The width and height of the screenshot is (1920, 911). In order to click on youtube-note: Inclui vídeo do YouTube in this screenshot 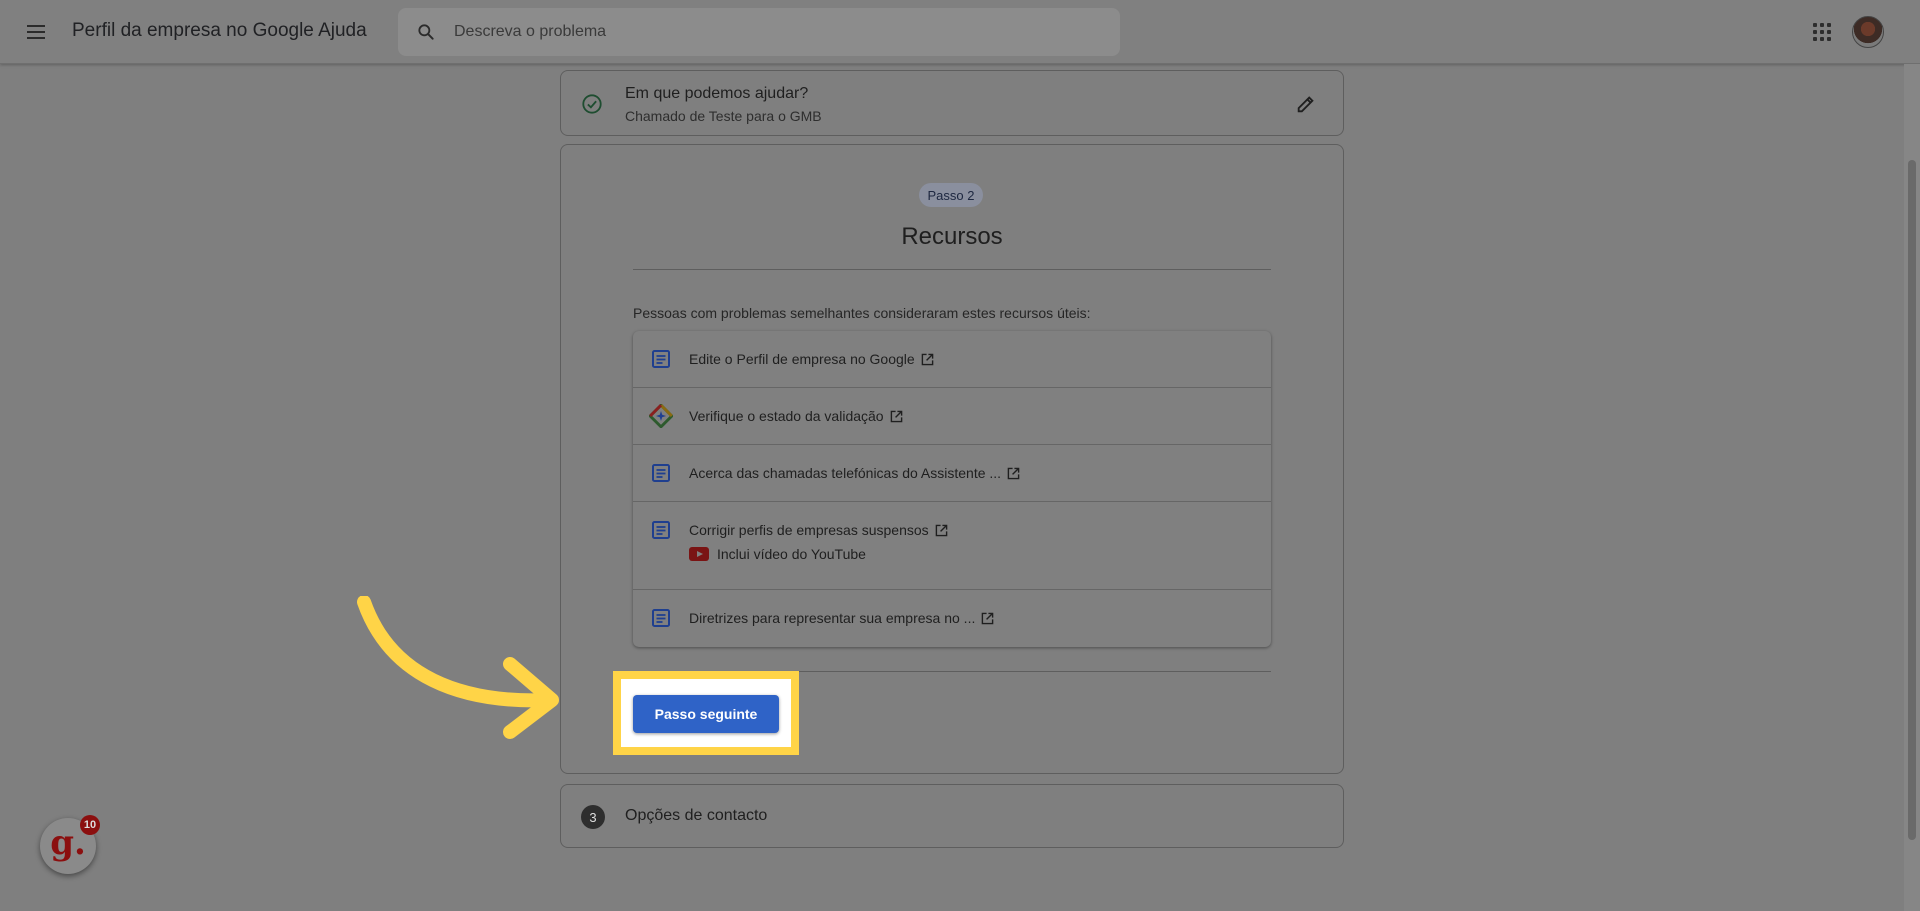, I will do `click(777, 554)`.